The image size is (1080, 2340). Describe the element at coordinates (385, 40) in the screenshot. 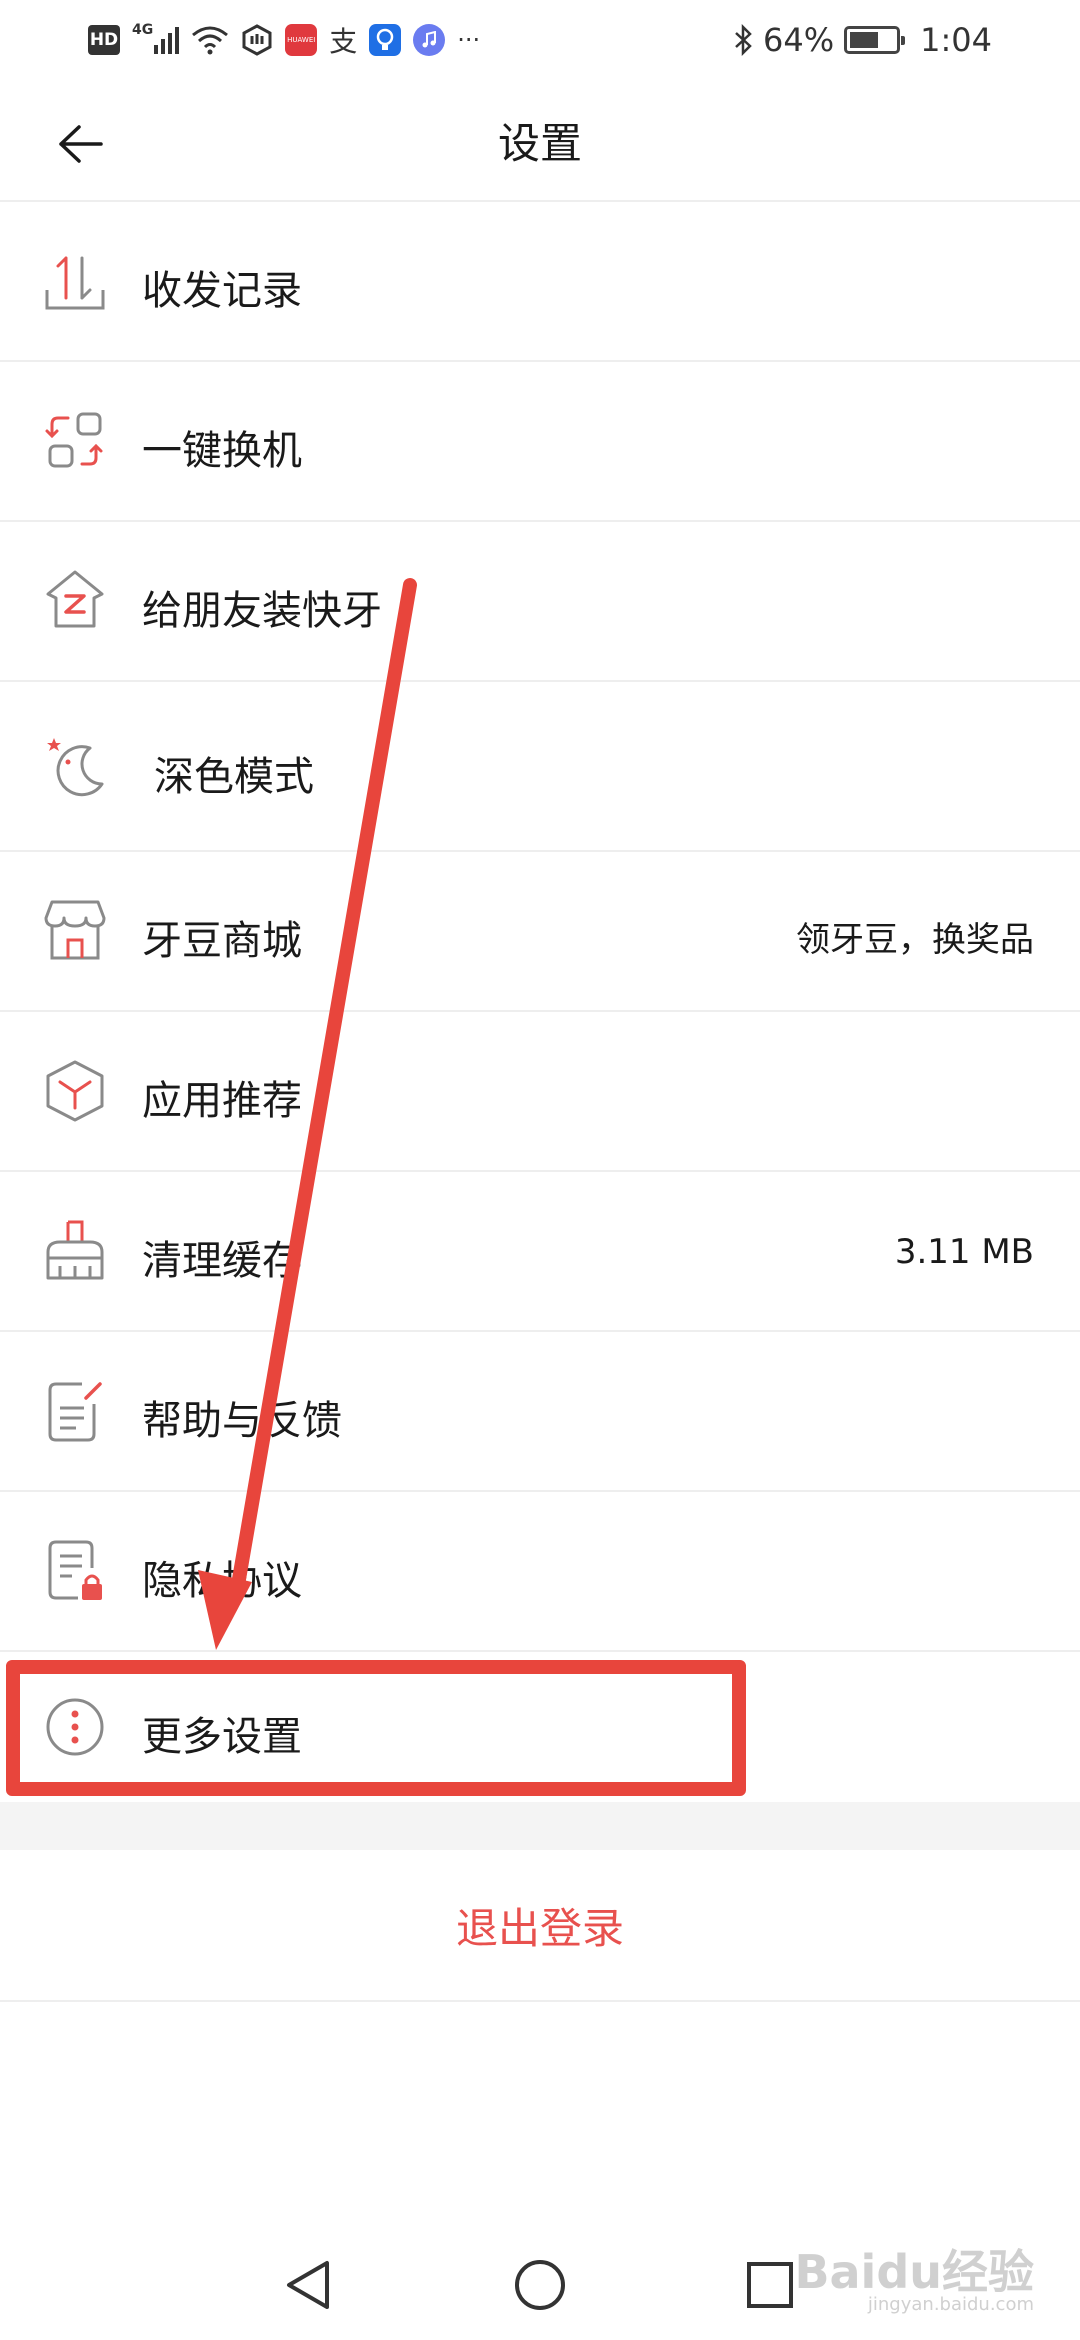

I see `bulb-app-icon` at that location.